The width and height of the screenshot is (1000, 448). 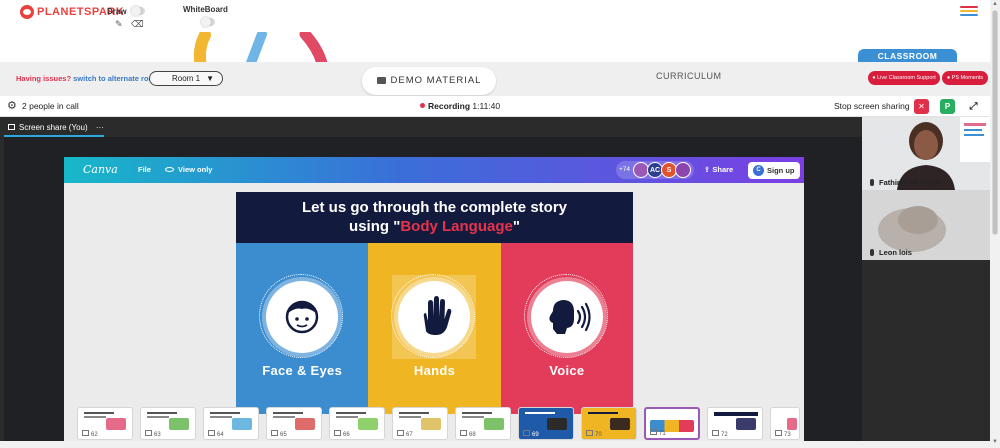 I want to click on ps-moments-label: PS Moments, so click(x=967, y=78).